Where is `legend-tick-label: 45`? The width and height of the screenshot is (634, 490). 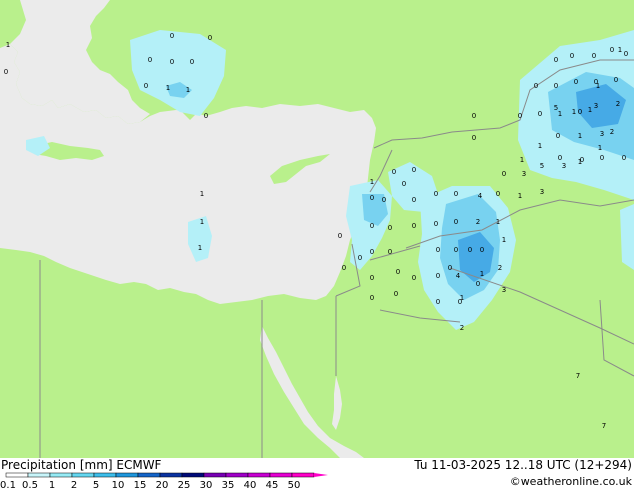
legend-tick-label: 45 is located at coordinates (272, 485).